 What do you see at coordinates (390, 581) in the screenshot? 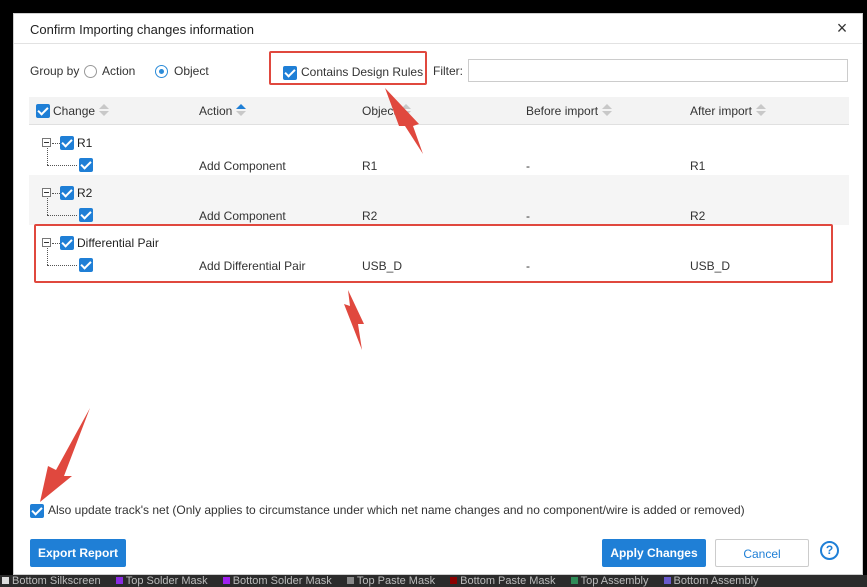
I see `layer-item: Top Paste Mask` at bounding box center [390, 581].